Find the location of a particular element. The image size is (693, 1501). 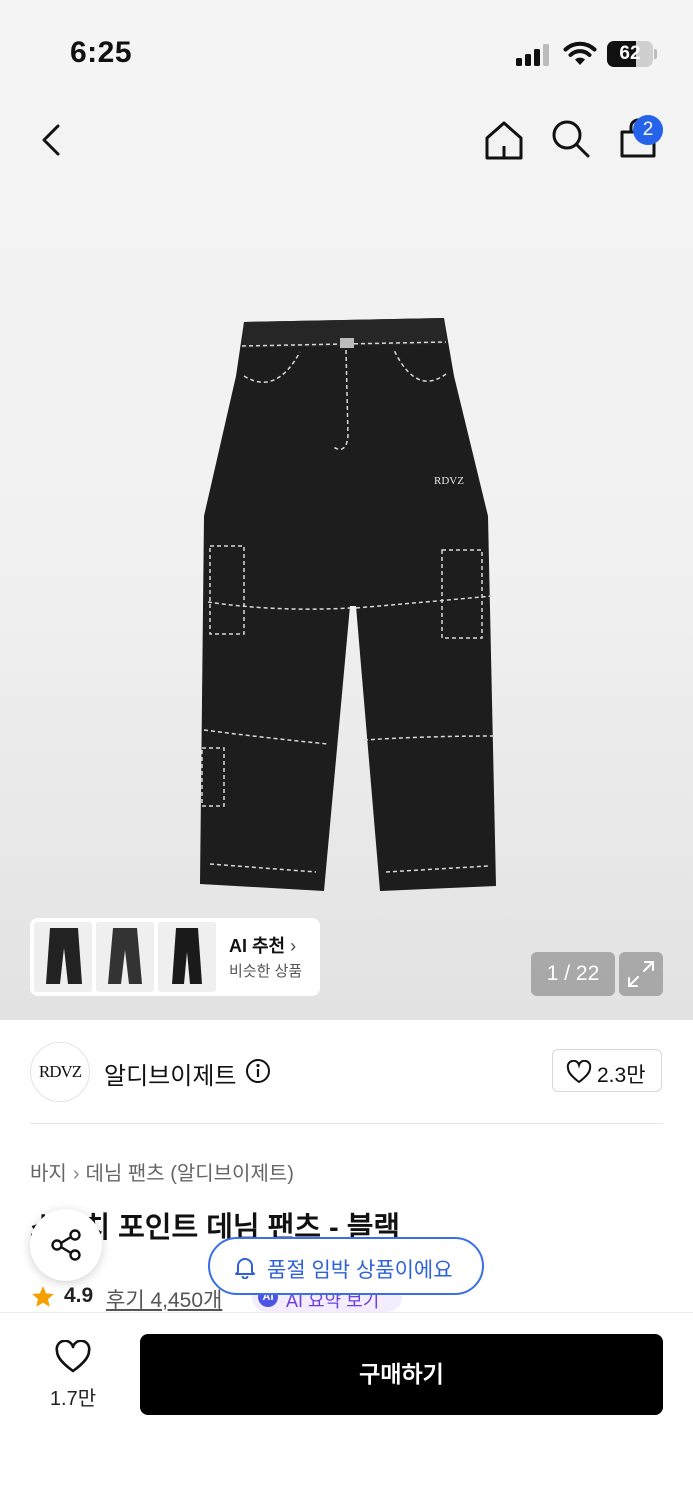

breadcrumb-item: 데님 팬츠 (알디브이제트) is located at coordinates (189, 1174).